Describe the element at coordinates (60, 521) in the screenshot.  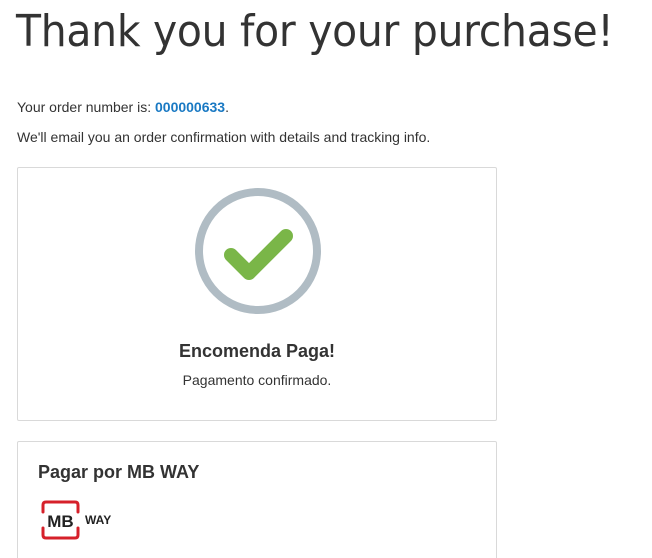
I see `mbway-logo-text-mb: MB` at that location.